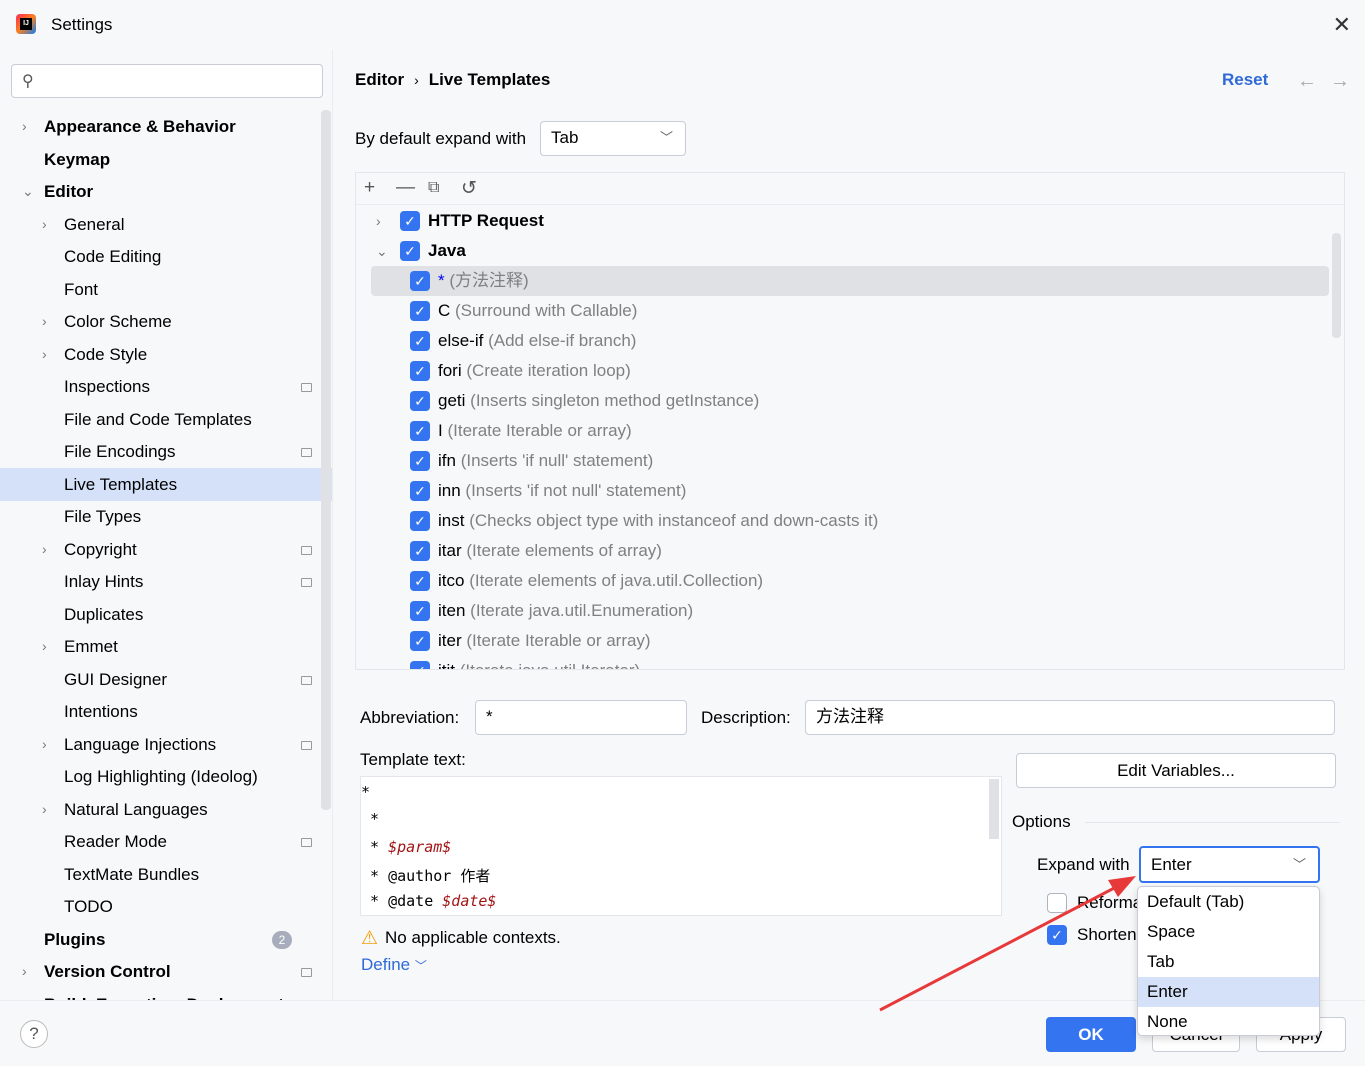 The height and width of the screenshot is (1066, 1365). Describe the element at coordinates (1070, 717) in the screenshot. I see `description-input: 方法注释` at that location.